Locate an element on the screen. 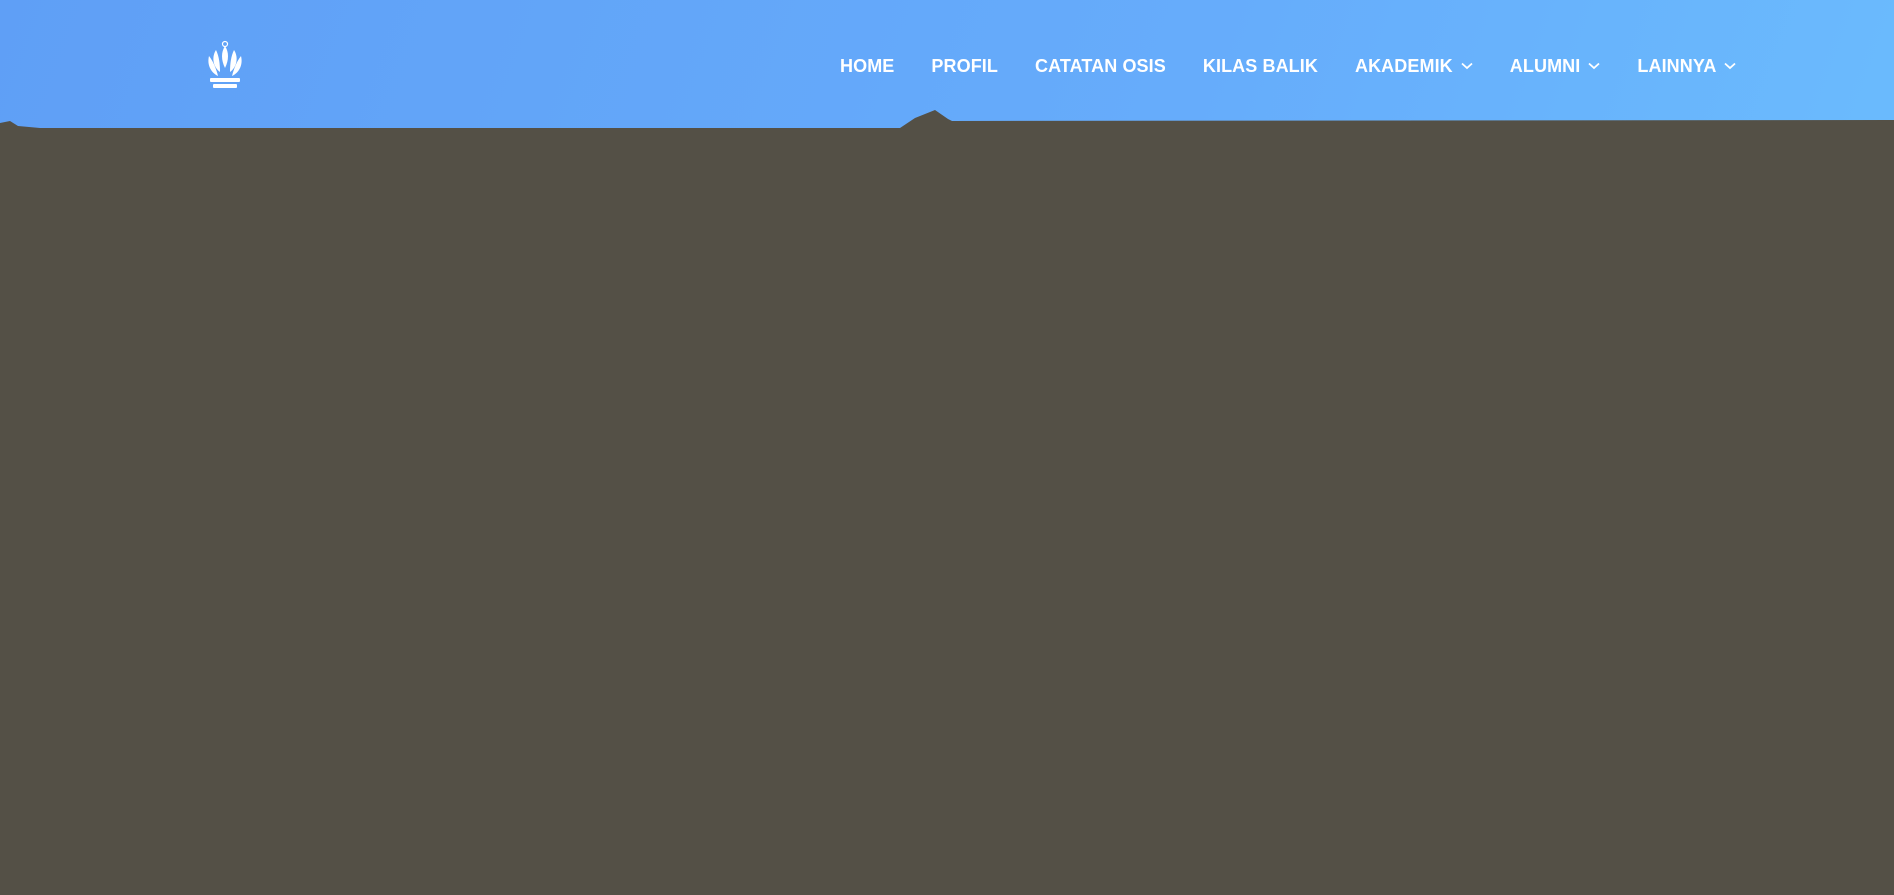  nav-item-akademik: AKADEMIK is located at coordinates (1414, 66).